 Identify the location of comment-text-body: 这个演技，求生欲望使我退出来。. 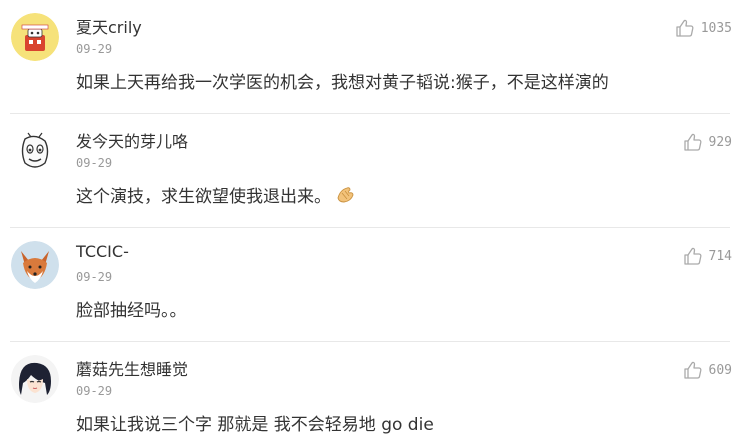
(203, 197).